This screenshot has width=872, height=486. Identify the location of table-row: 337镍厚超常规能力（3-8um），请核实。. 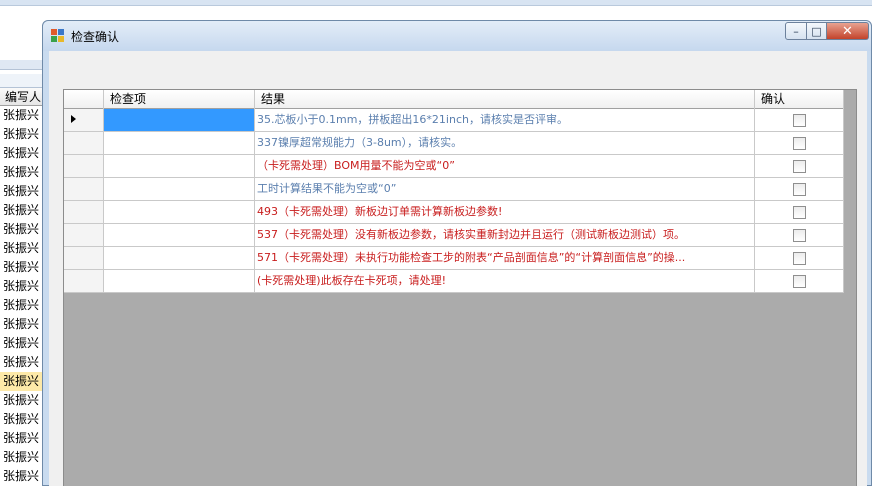
(454, 143).